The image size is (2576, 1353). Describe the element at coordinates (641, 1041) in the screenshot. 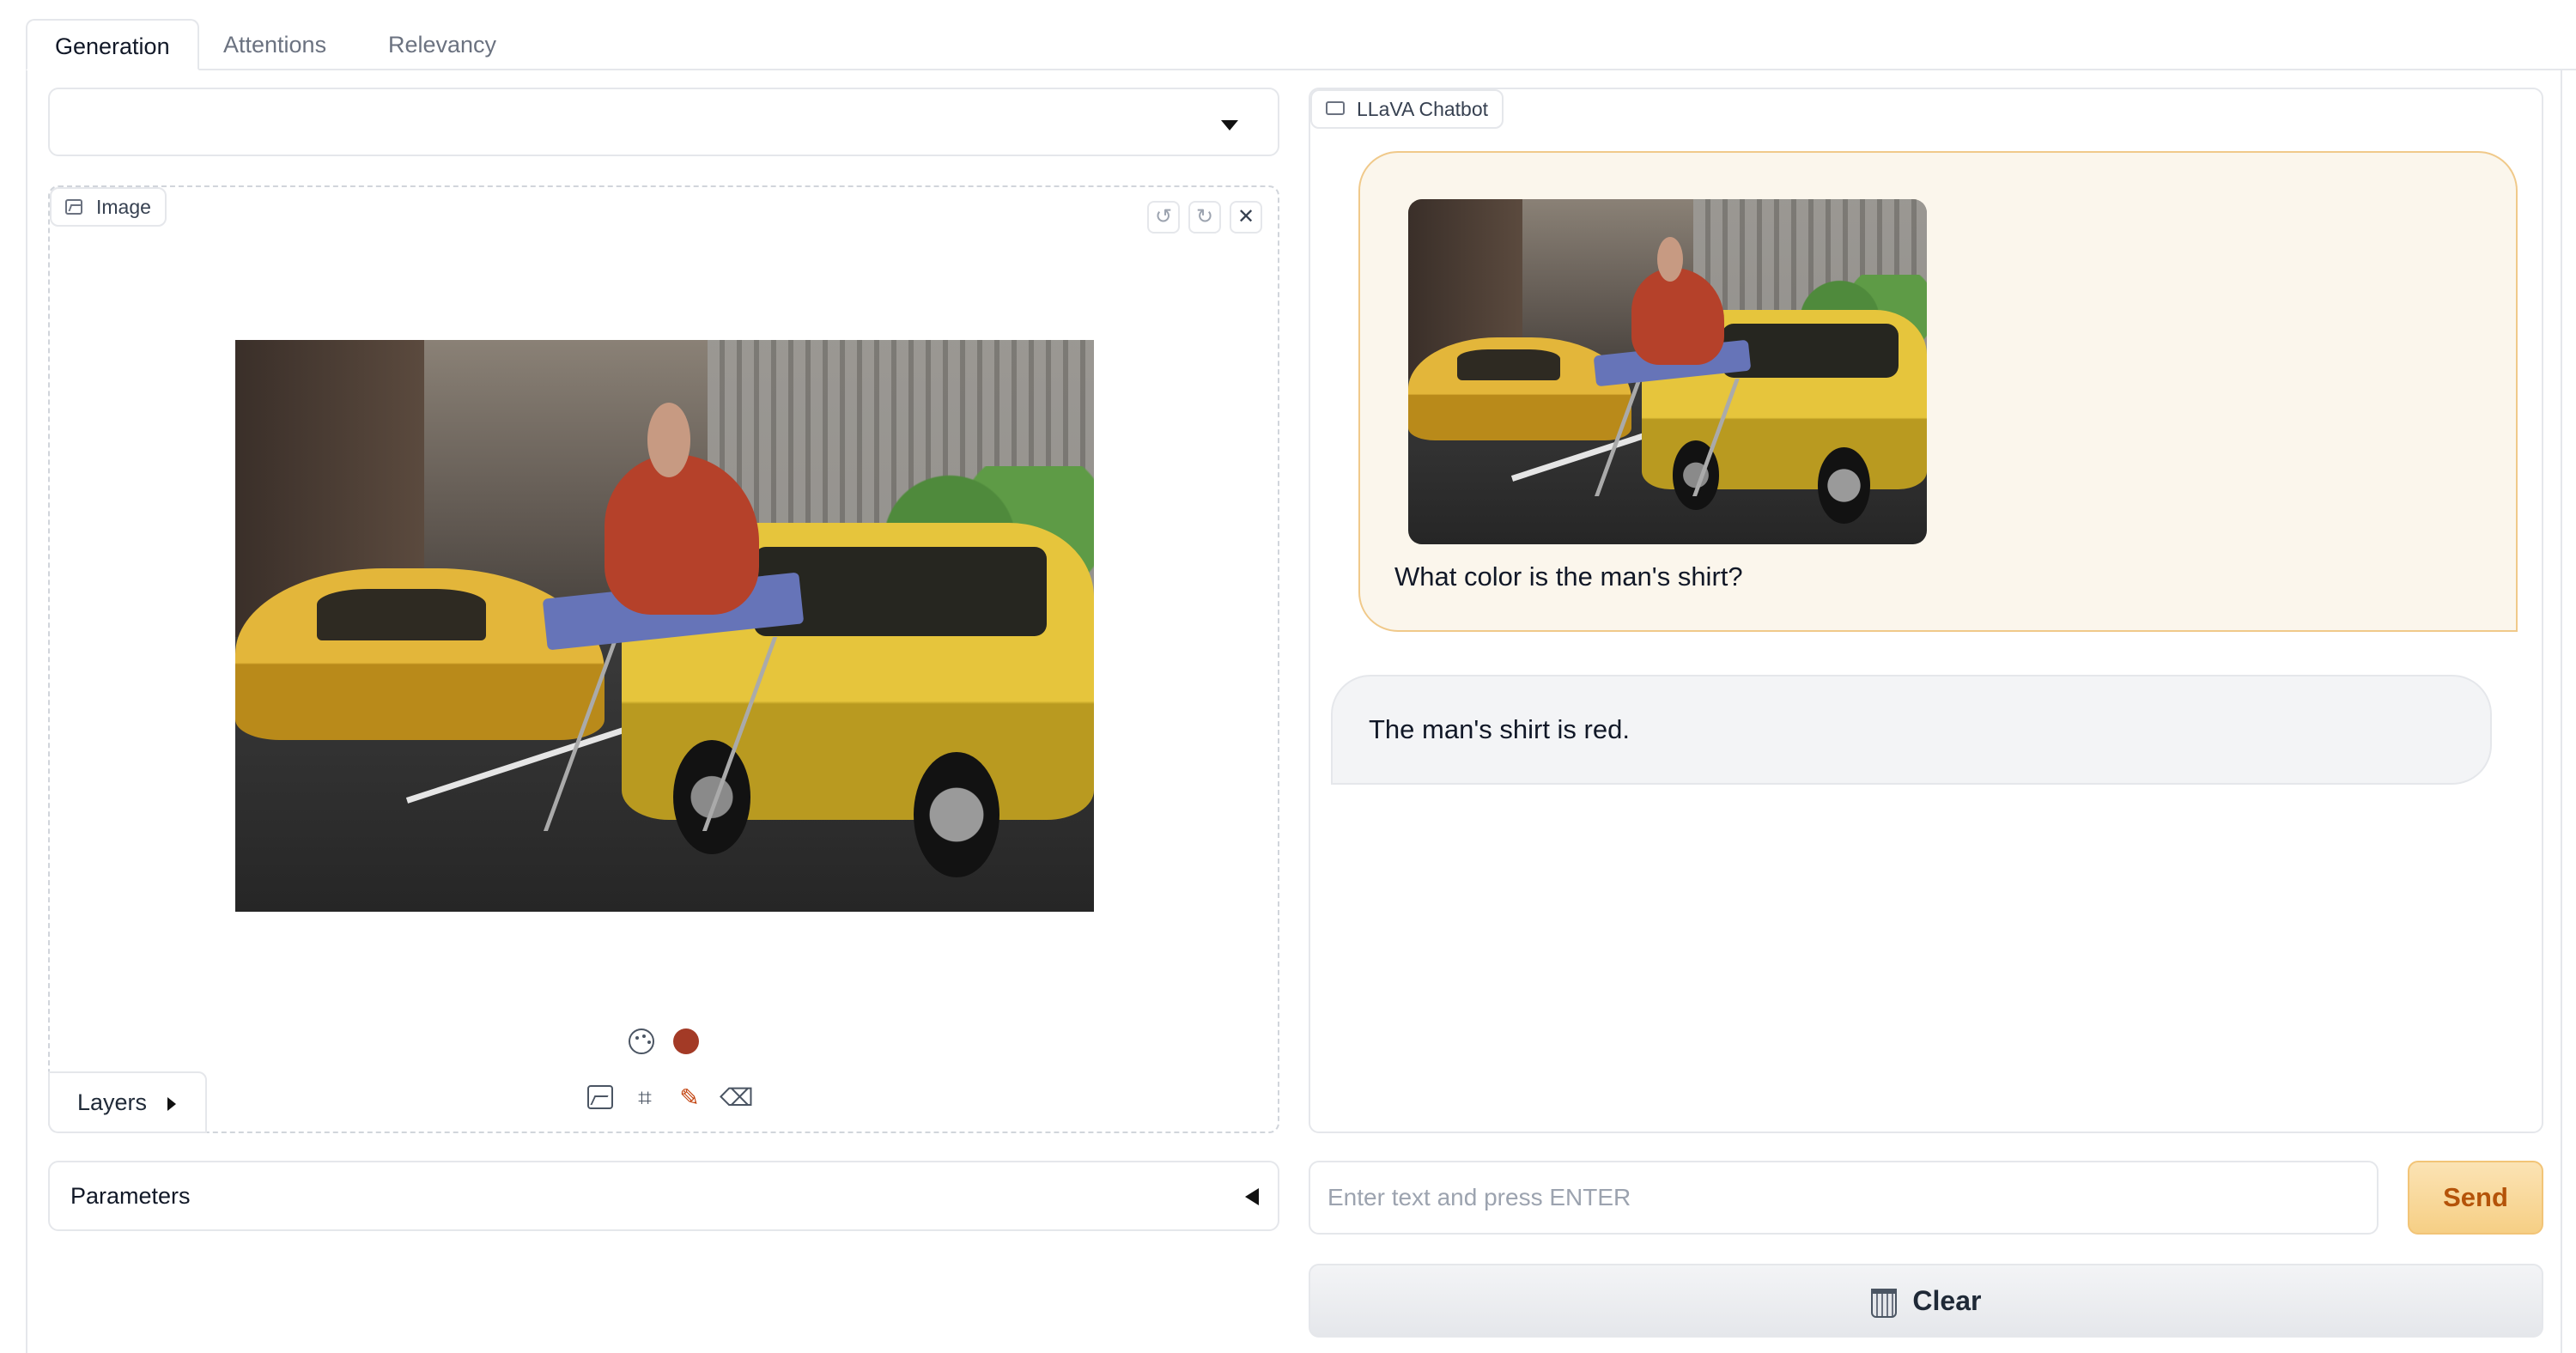

I see `palette-icon` at that location.